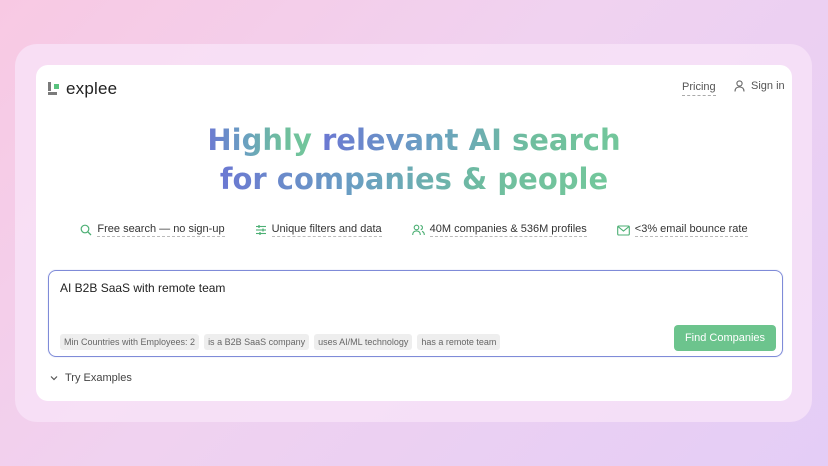  I want to click on feature-label: <3% email bounce rate, so click(691, 230).